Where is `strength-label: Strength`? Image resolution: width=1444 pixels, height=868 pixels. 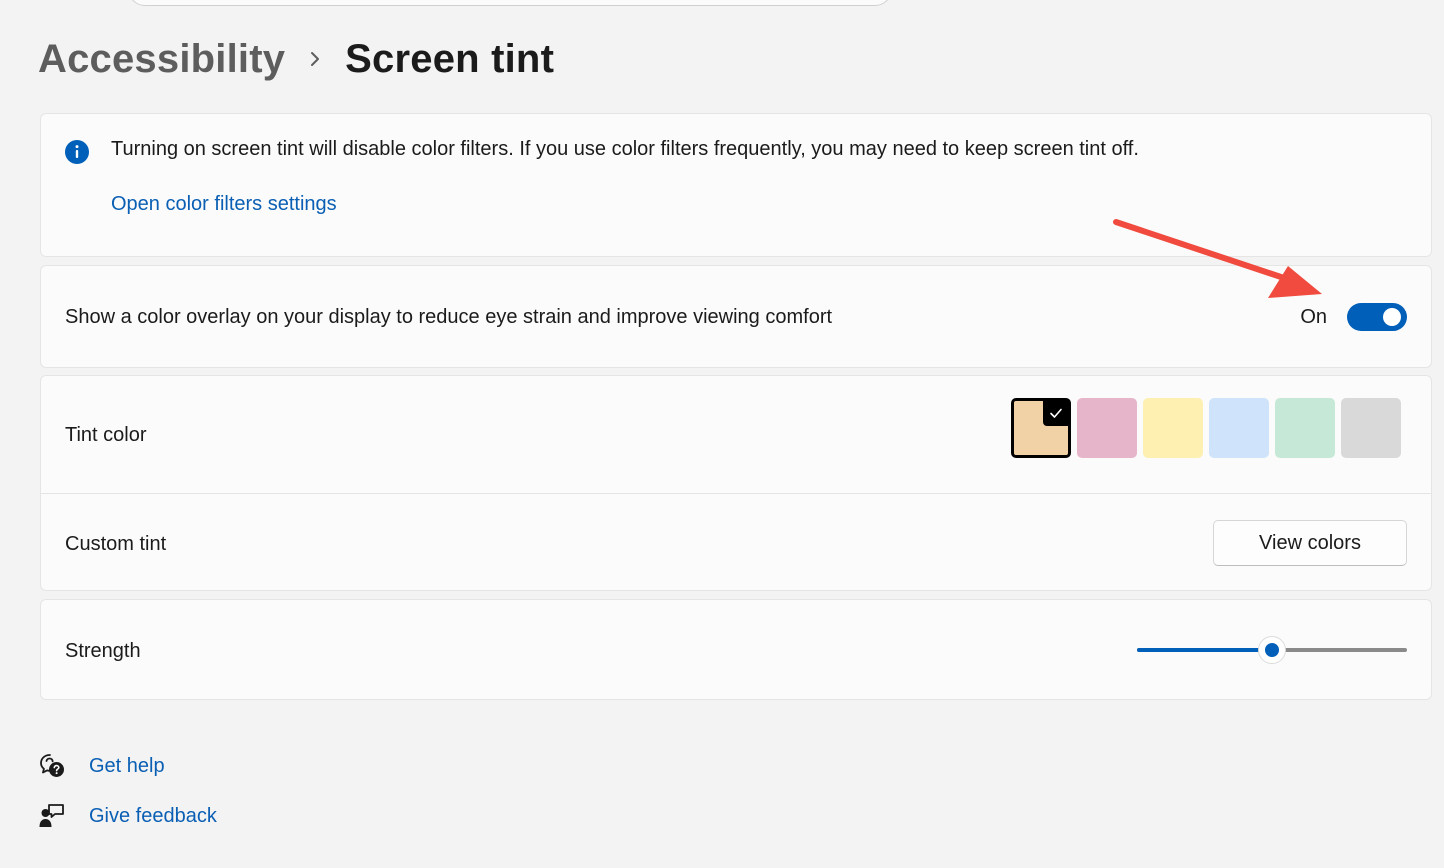 strength-label: Strength is located at coordinates (103, 651).